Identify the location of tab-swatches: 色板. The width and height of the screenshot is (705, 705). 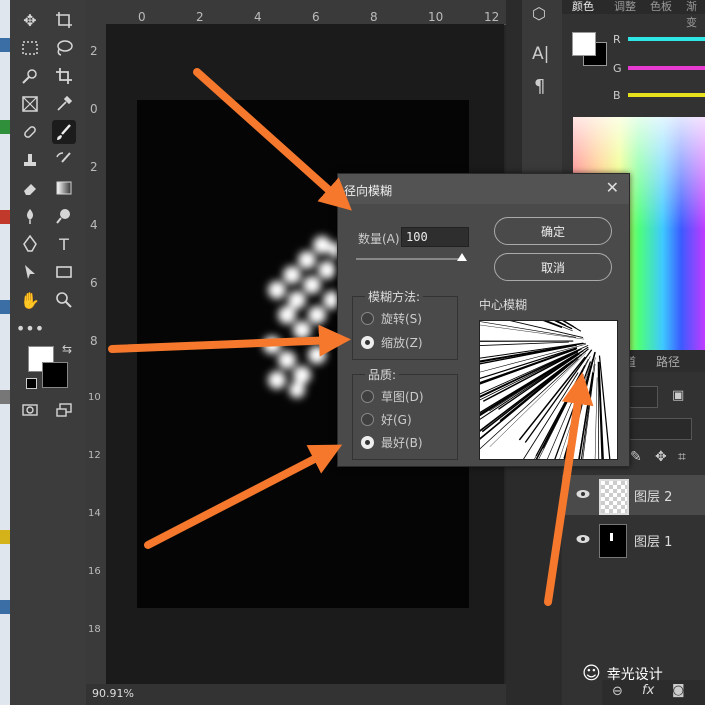
(661, 7).